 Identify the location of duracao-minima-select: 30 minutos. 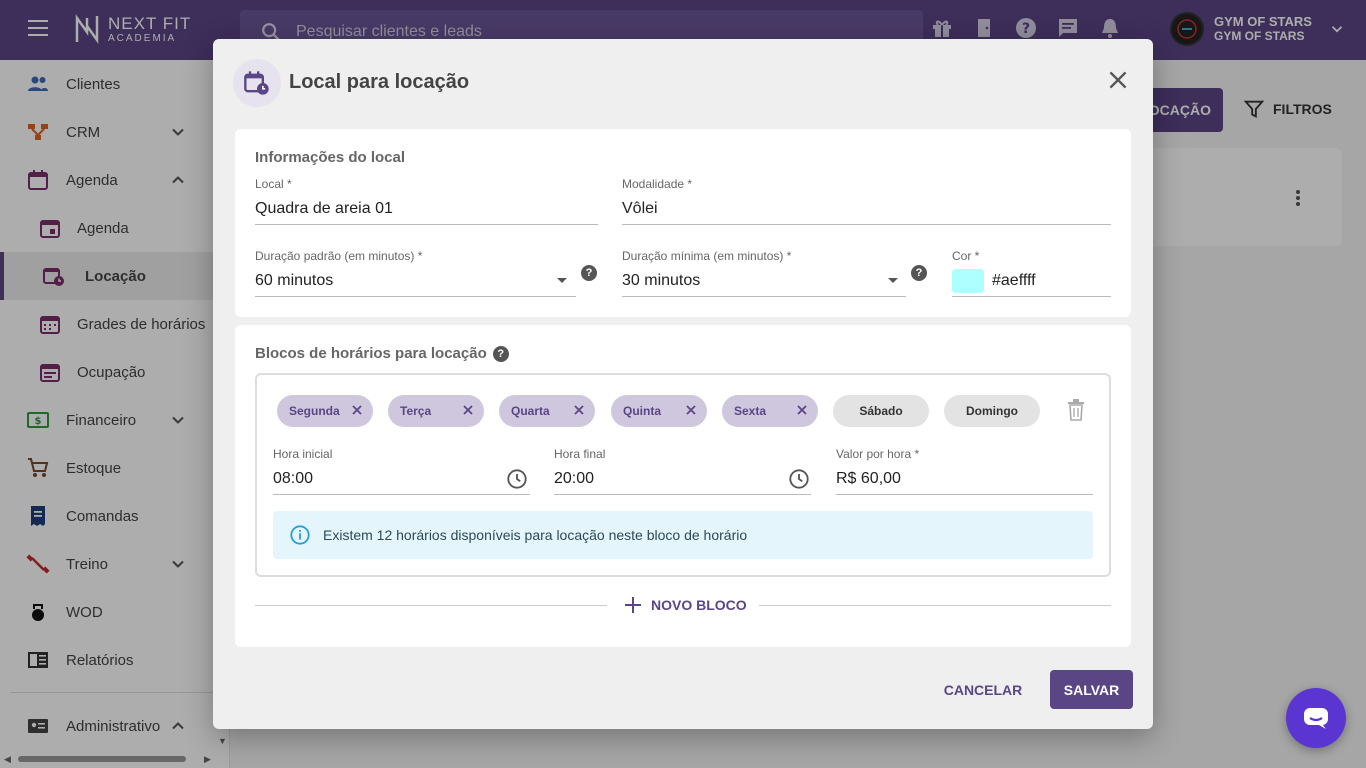
(661, 281).